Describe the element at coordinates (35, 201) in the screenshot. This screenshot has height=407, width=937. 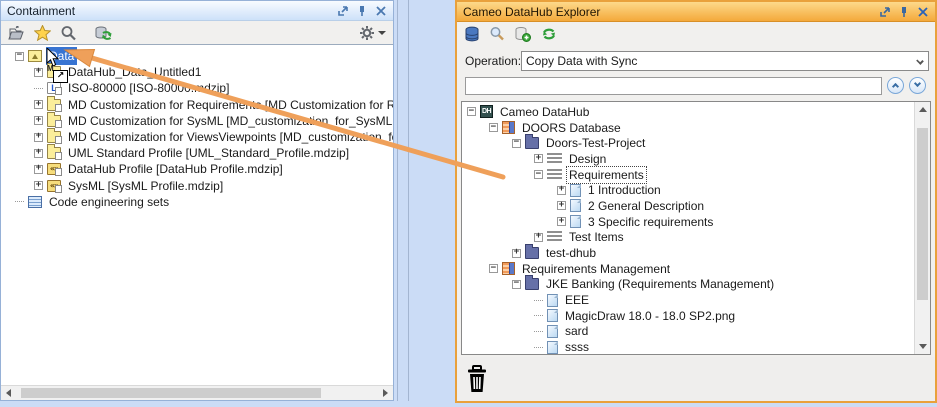
I see `code-engineering-icon` at that location.